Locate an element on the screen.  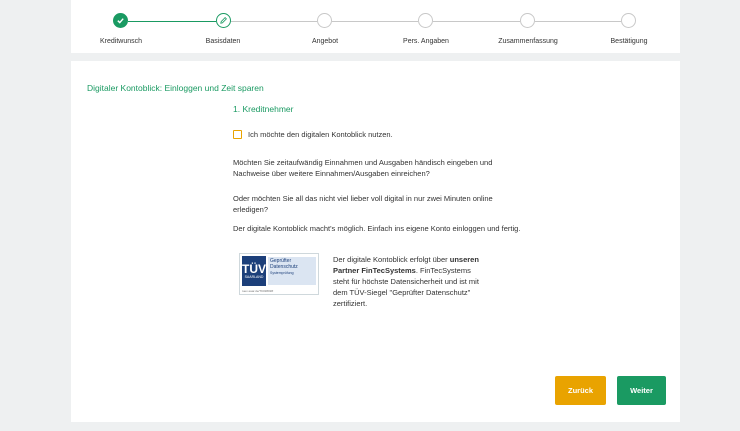
tuv-logo-text: TÜV is located at coordinates (254, 268).